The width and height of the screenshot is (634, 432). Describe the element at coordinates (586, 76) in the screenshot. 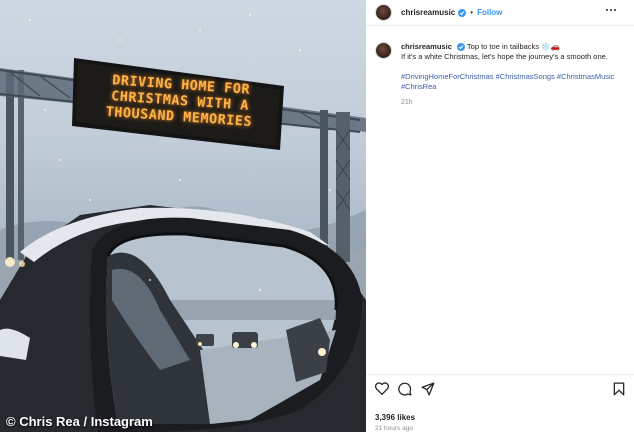

I see `hashtag-link: #ChristmasMusic` at that location.